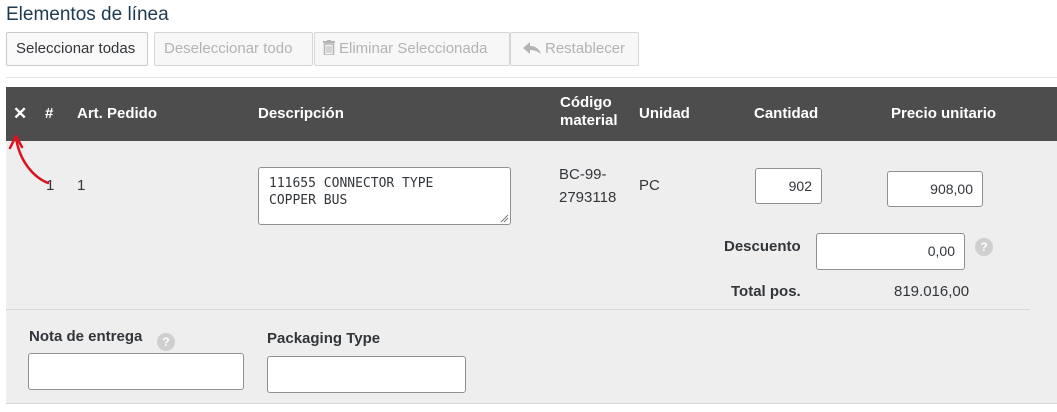 The height and width of the screenshot is (412, 1057). Describe the element at coordinates (935, 189) in the screenshot. I see `unit-price-input: 908,00` at that location.